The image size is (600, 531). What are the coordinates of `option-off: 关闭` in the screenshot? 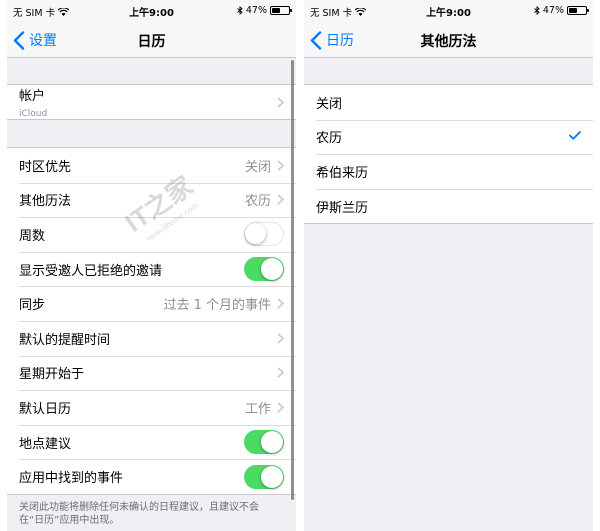 It's located at (448, 102).